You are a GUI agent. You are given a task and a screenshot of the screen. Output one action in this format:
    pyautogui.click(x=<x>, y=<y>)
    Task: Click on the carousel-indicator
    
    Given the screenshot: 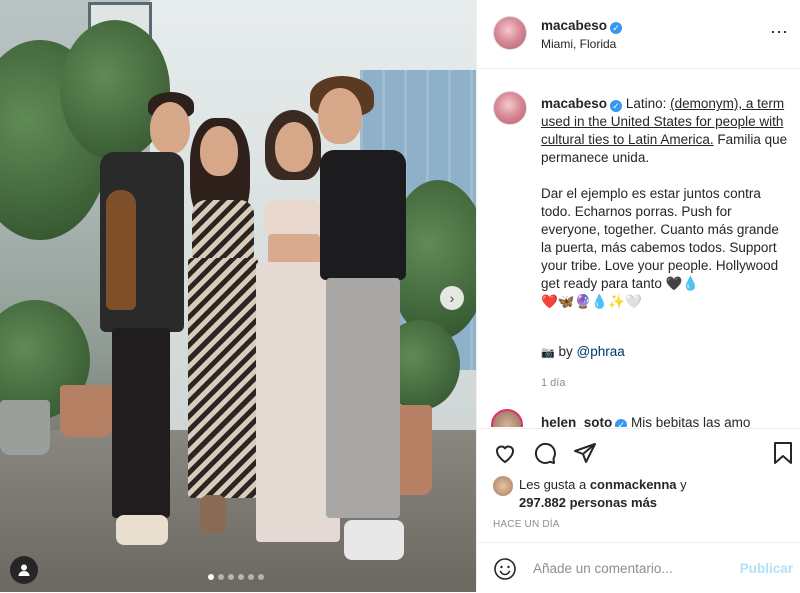 What is the action you would take?
    pyautogui.click(x=236, y=577)
    